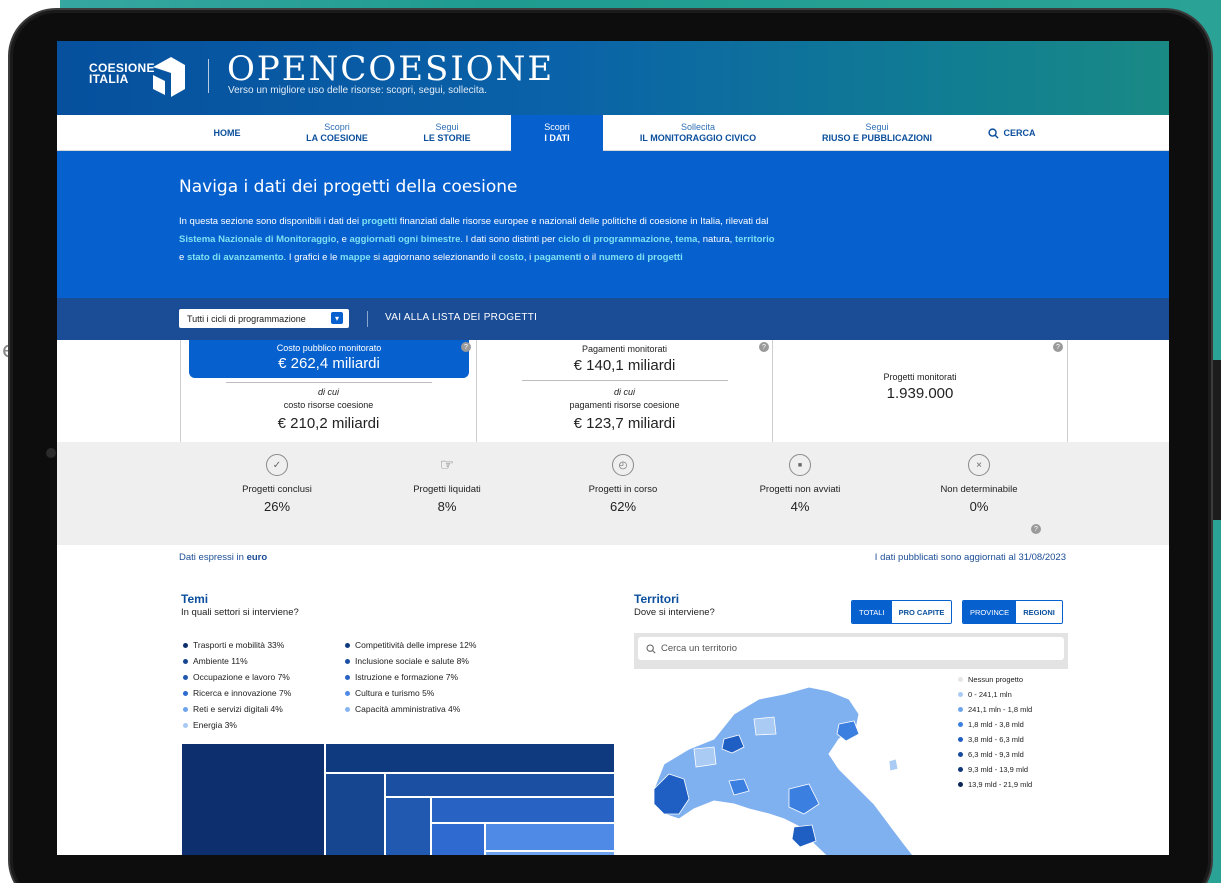 The image size is (1221, 883). I want to click on legend-item: Competitività delle imprese 12%, so click(410, 645).